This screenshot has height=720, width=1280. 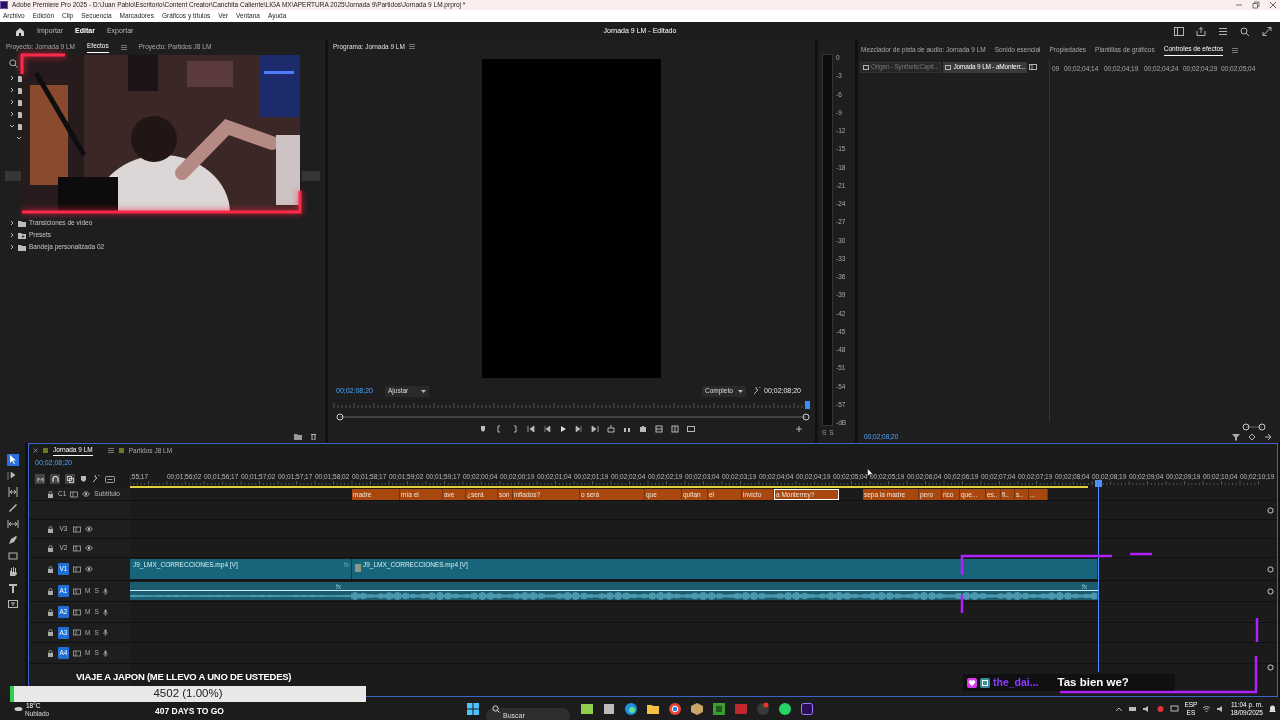 I want to click on add-icon, so click(x=799, y=429).